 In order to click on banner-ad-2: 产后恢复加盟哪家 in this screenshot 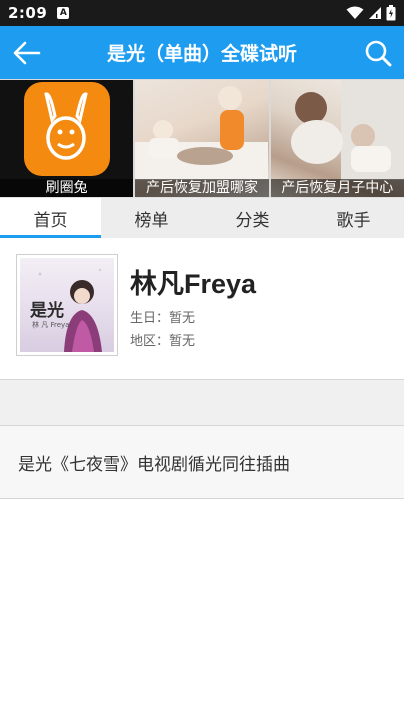, I will do `click(202, 138)`.